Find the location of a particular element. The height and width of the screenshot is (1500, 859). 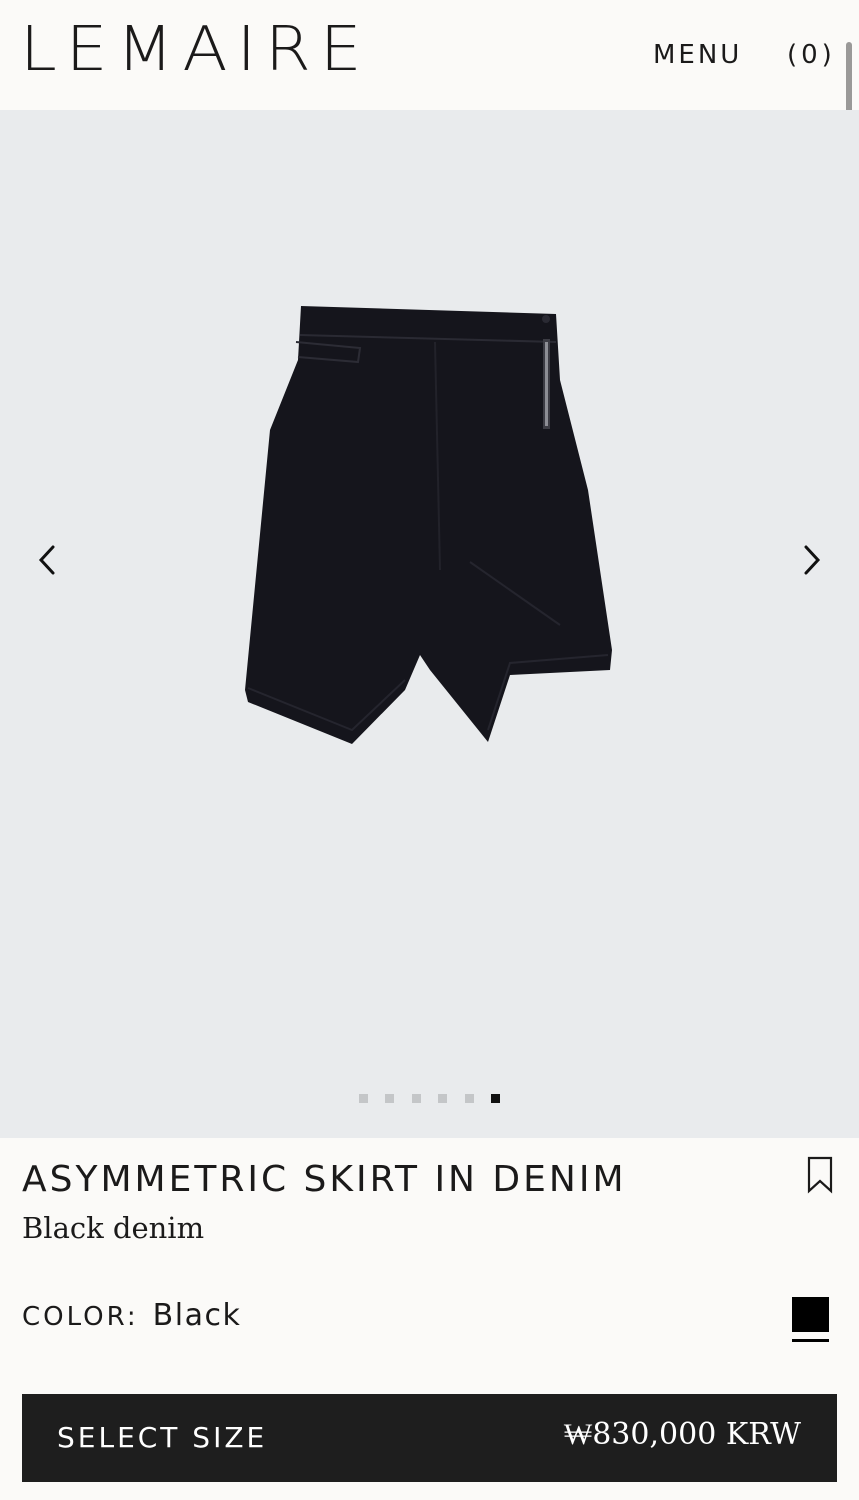

product-price: ₩830,000 KRW is located at coordinates (682, 1434).